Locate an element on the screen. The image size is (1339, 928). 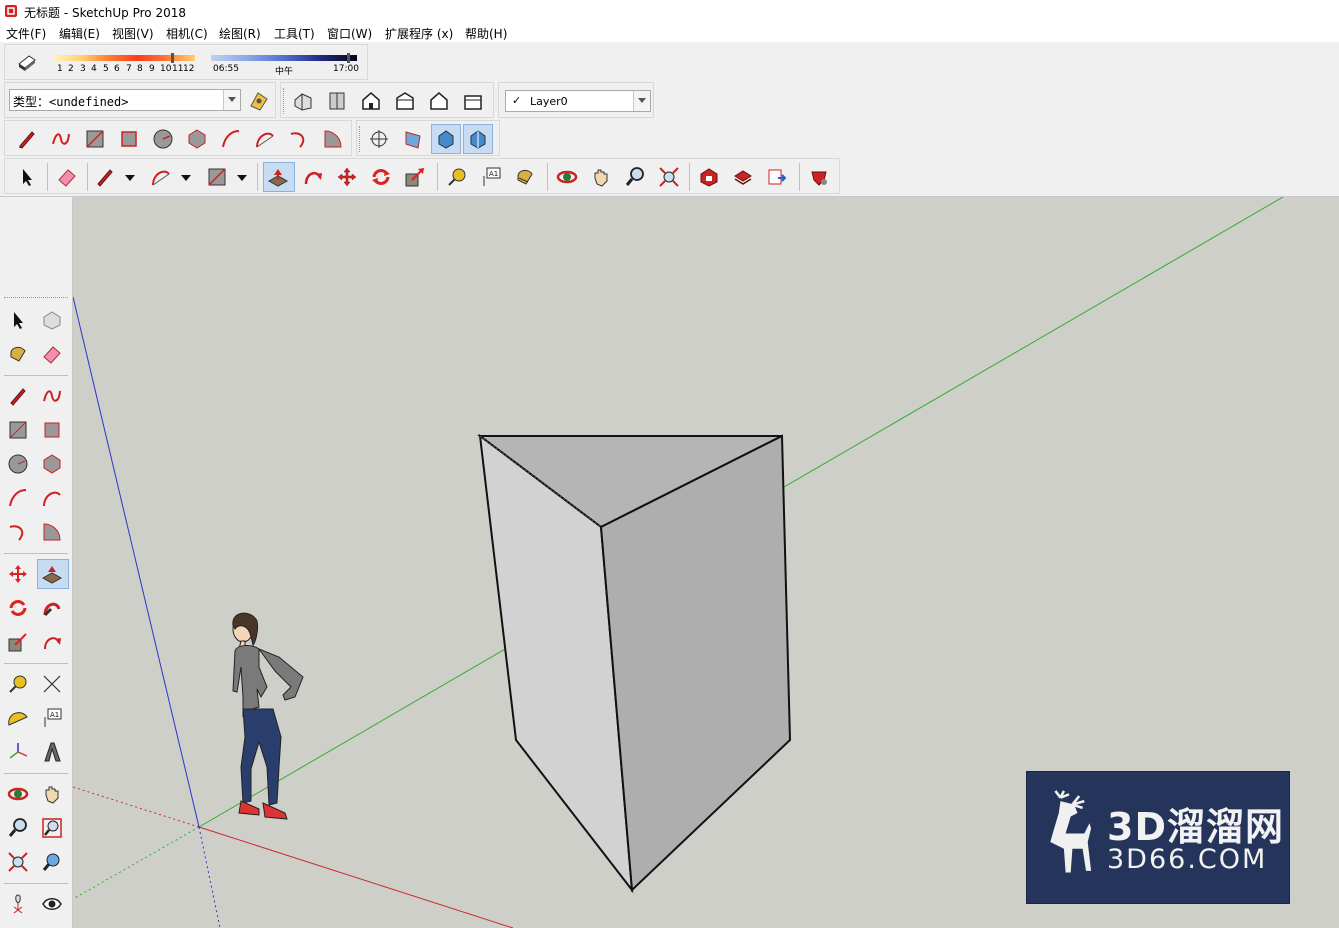
palette-tape-measure-button is located at coordinates (18, 684).